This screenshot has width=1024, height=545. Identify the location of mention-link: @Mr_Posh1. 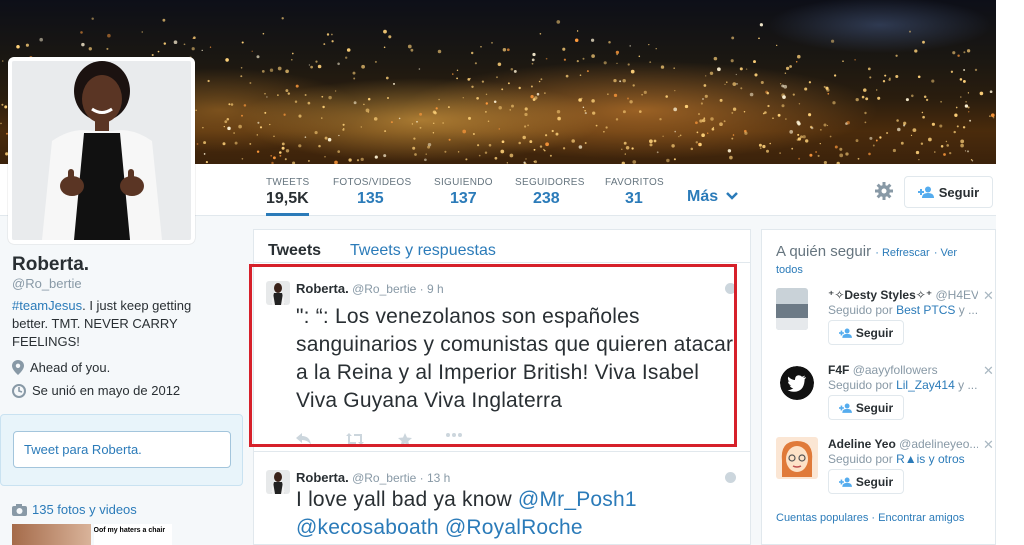
(577, 499).